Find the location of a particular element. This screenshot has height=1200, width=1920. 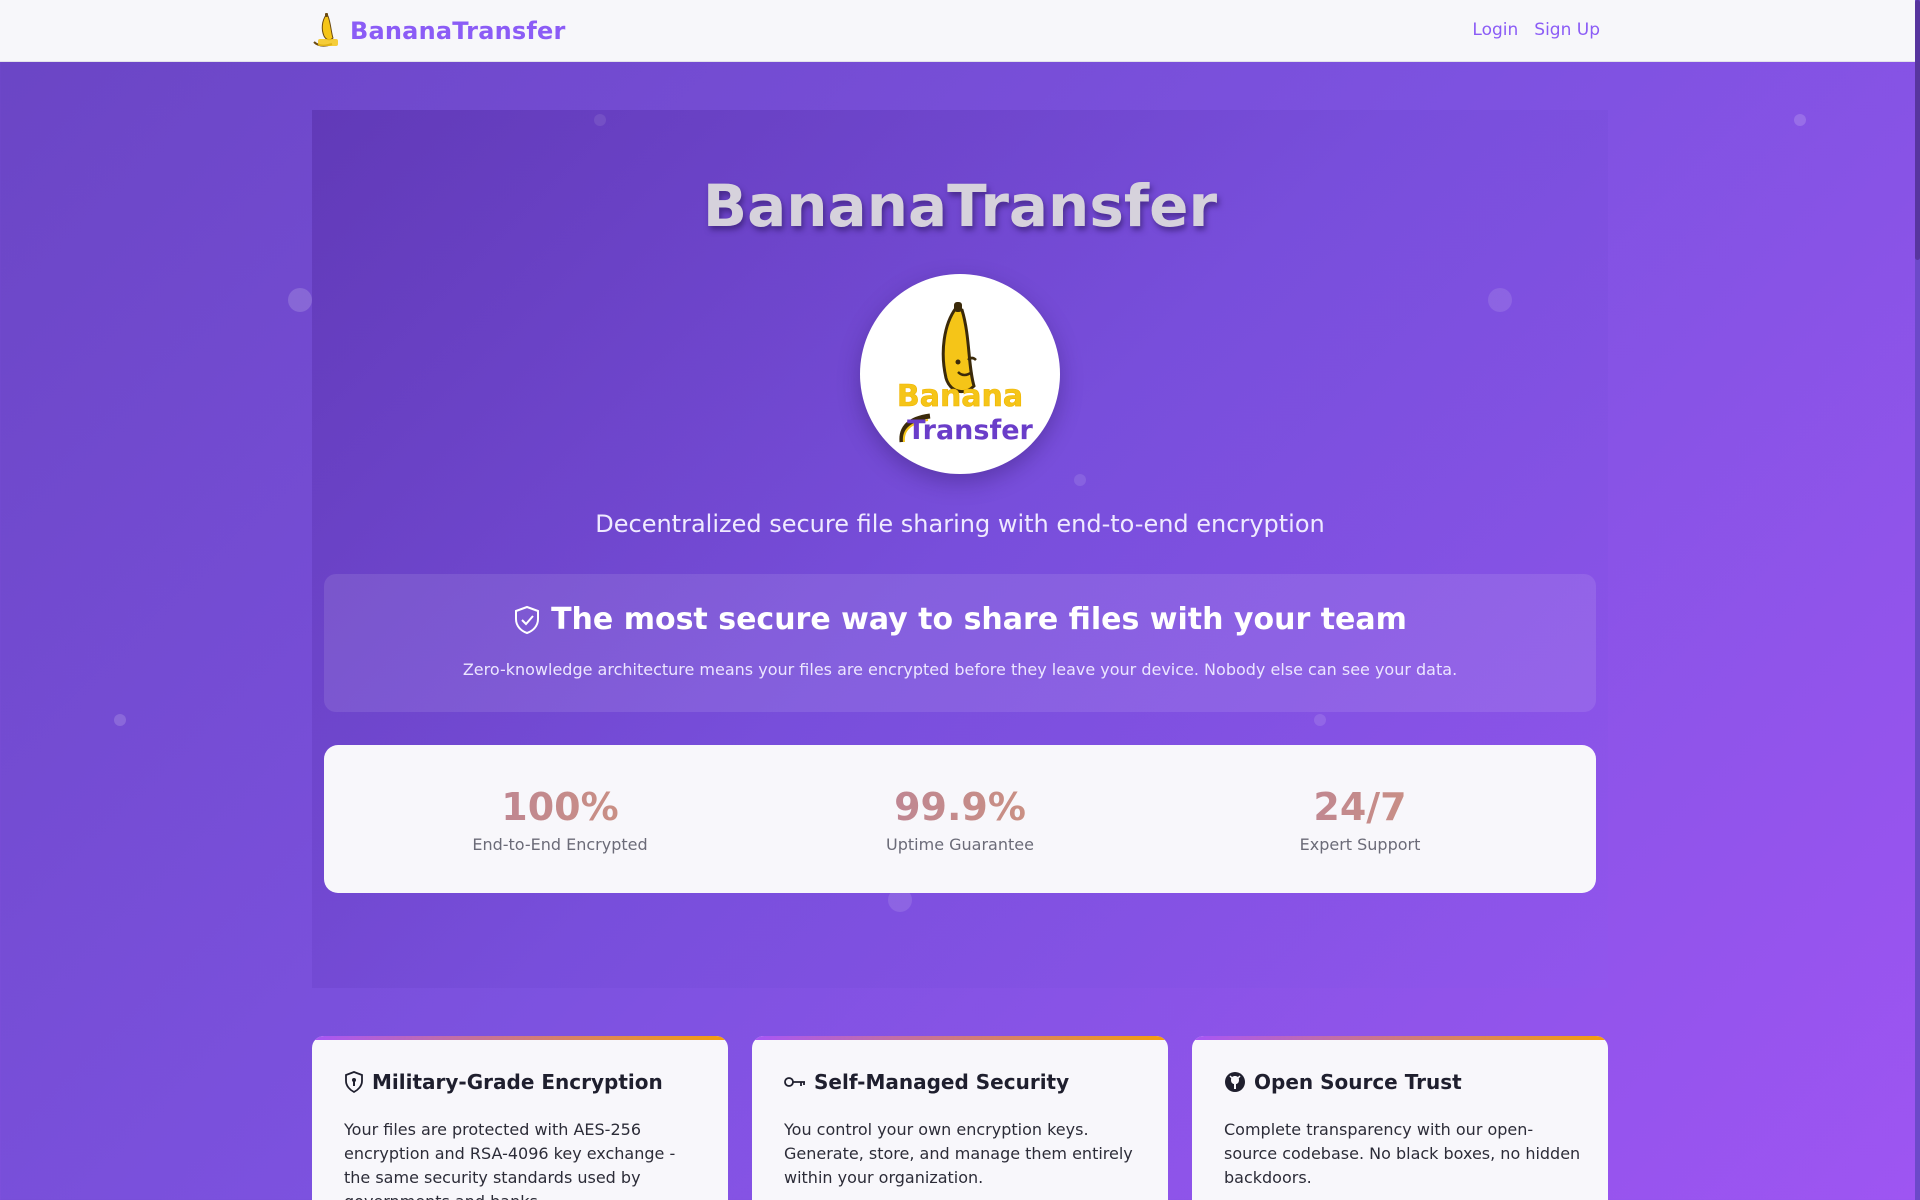

login-link: Login is located at coordinates (1495, 30).